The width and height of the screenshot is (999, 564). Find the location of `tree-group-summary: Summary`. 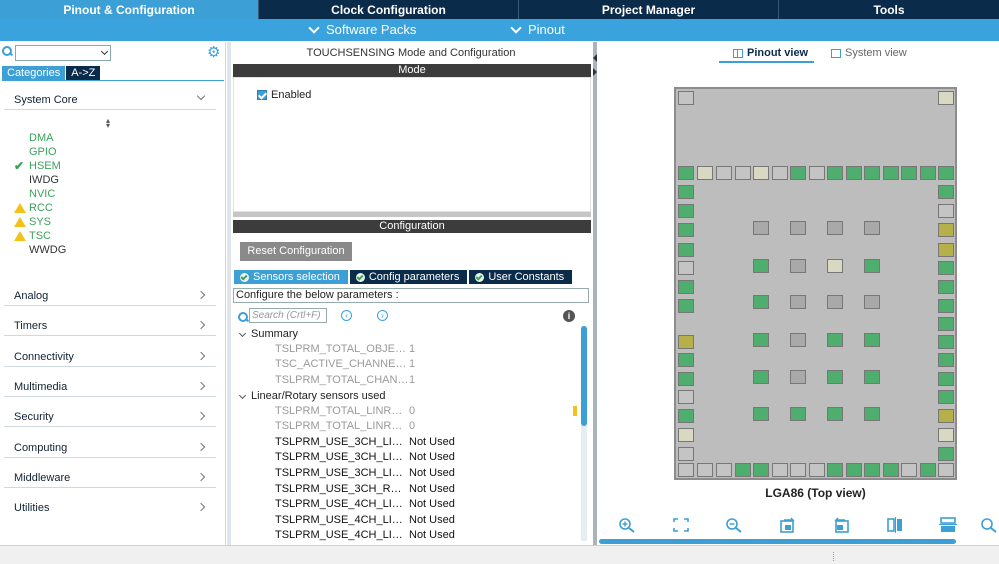

tree-group-summary: Summary is located at coordinates (265, 334).